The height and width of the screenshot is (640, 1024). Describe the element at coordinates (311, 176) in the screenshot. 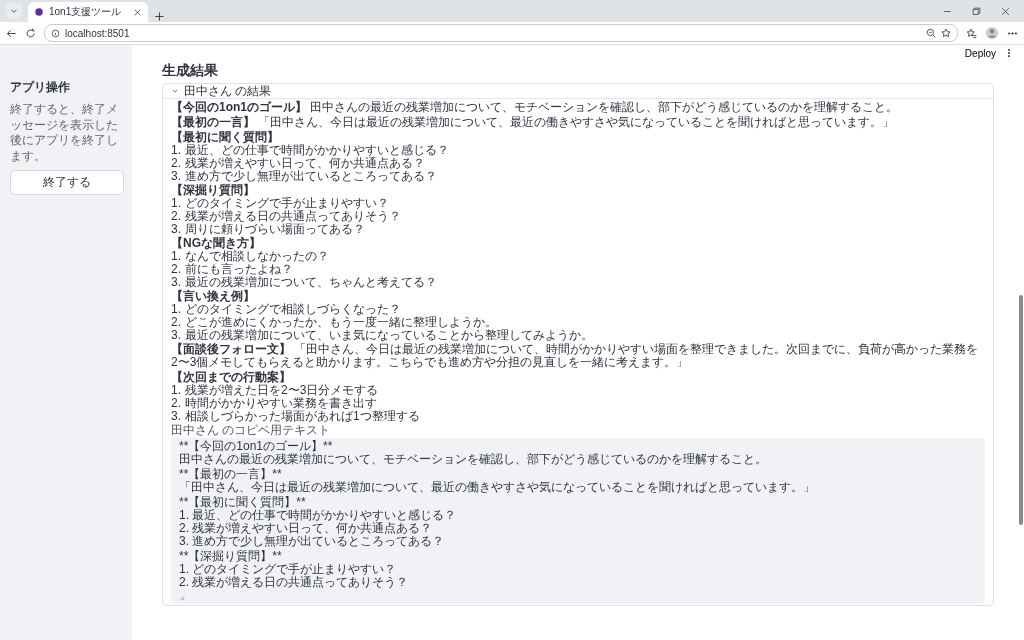

I see `list-item: 進め方で少し無理が出ているところってある？` at that location.